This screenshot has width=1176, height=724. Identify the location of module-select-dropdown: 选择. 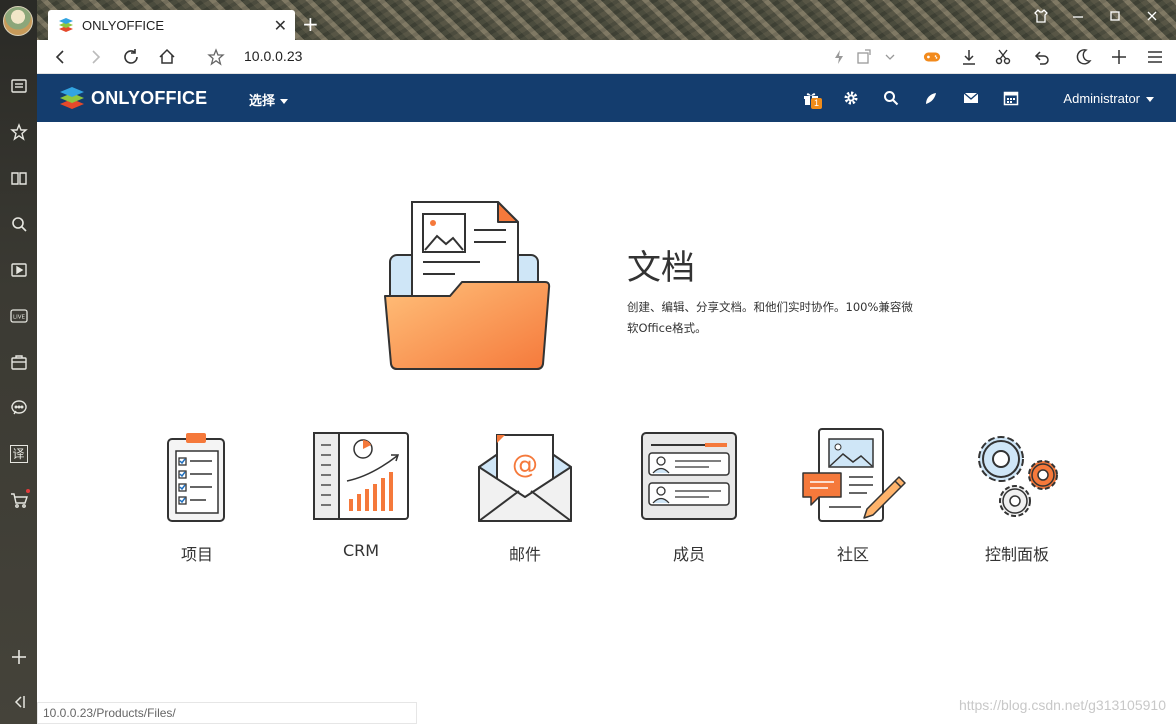
(269, 99).